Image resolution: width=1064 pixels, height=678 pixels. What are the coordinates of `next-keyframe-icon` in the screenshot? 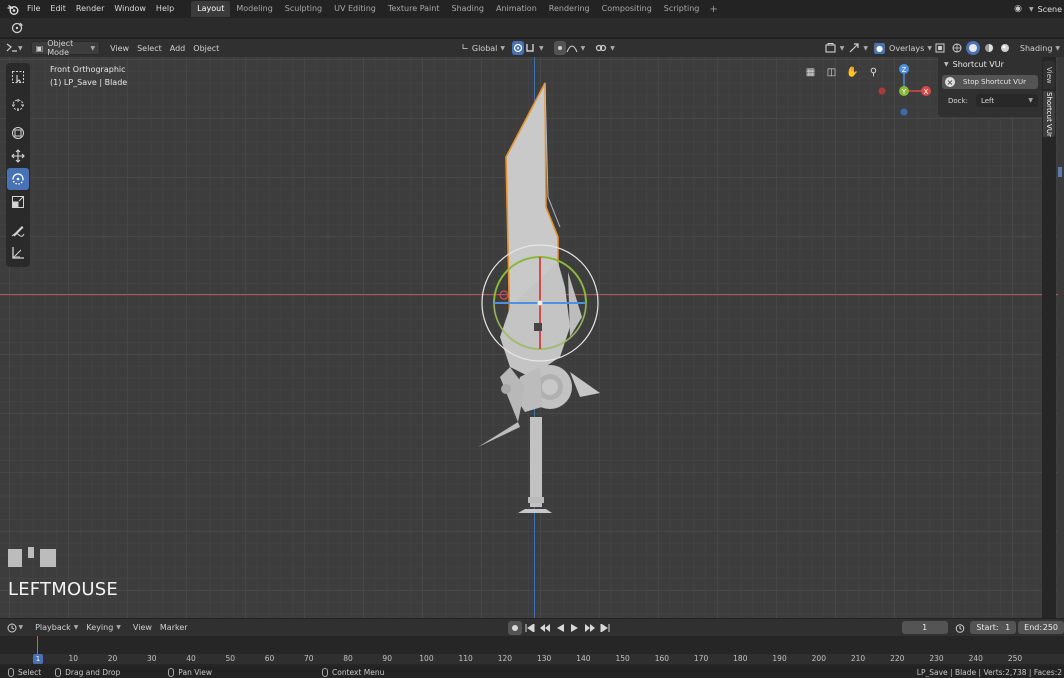 It's located at (590, 628).